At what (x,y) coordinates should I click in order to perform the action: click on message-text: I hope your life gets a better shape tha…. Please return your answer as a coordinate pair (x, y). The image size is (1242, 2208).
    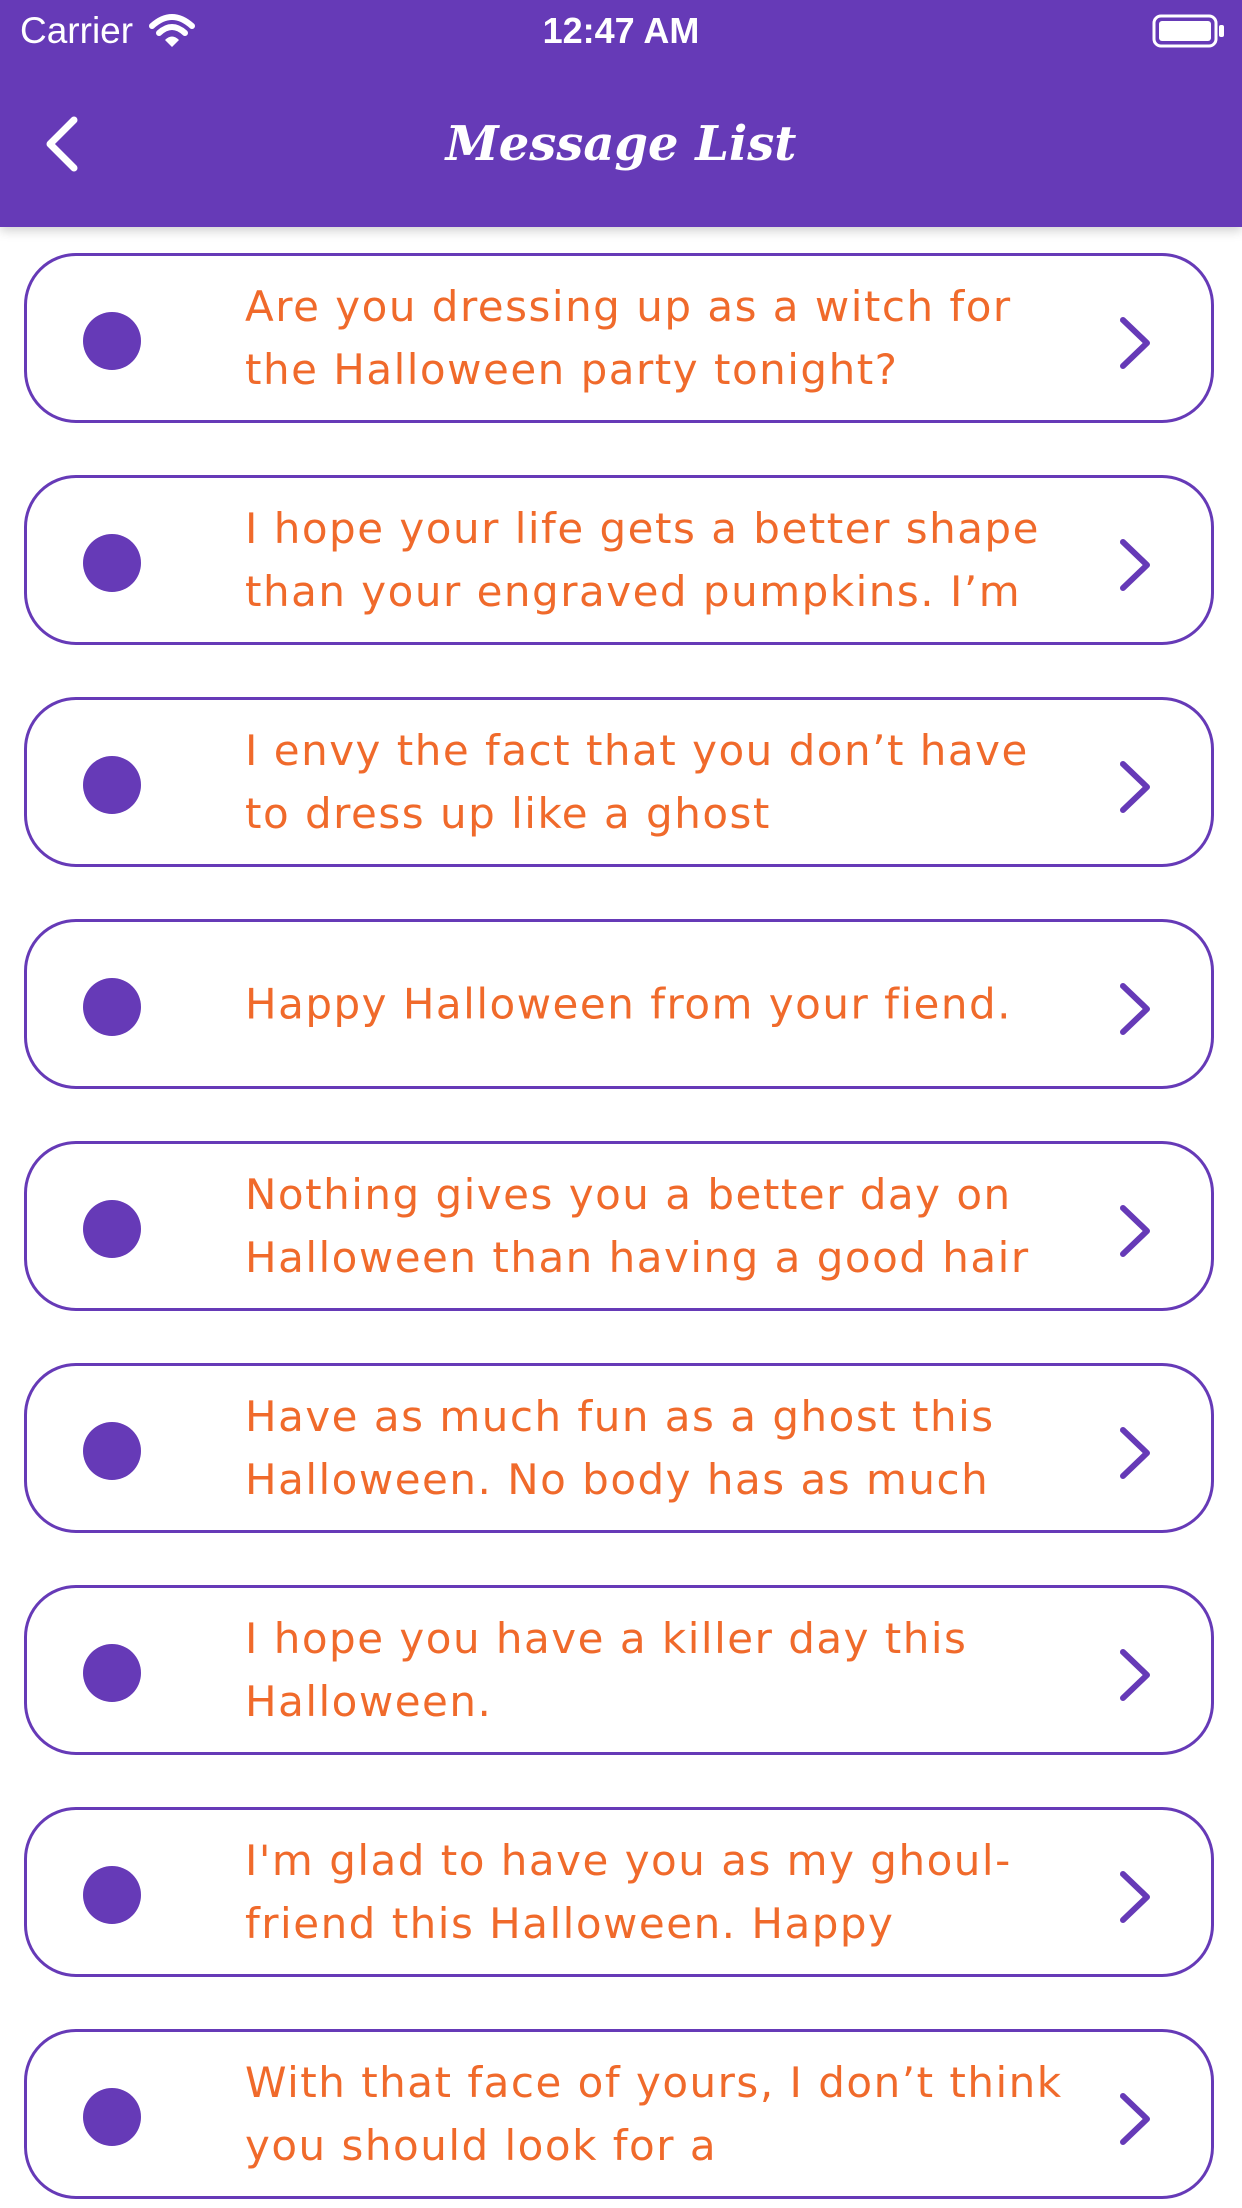
    Looking at the image, I should click on (642, 560).